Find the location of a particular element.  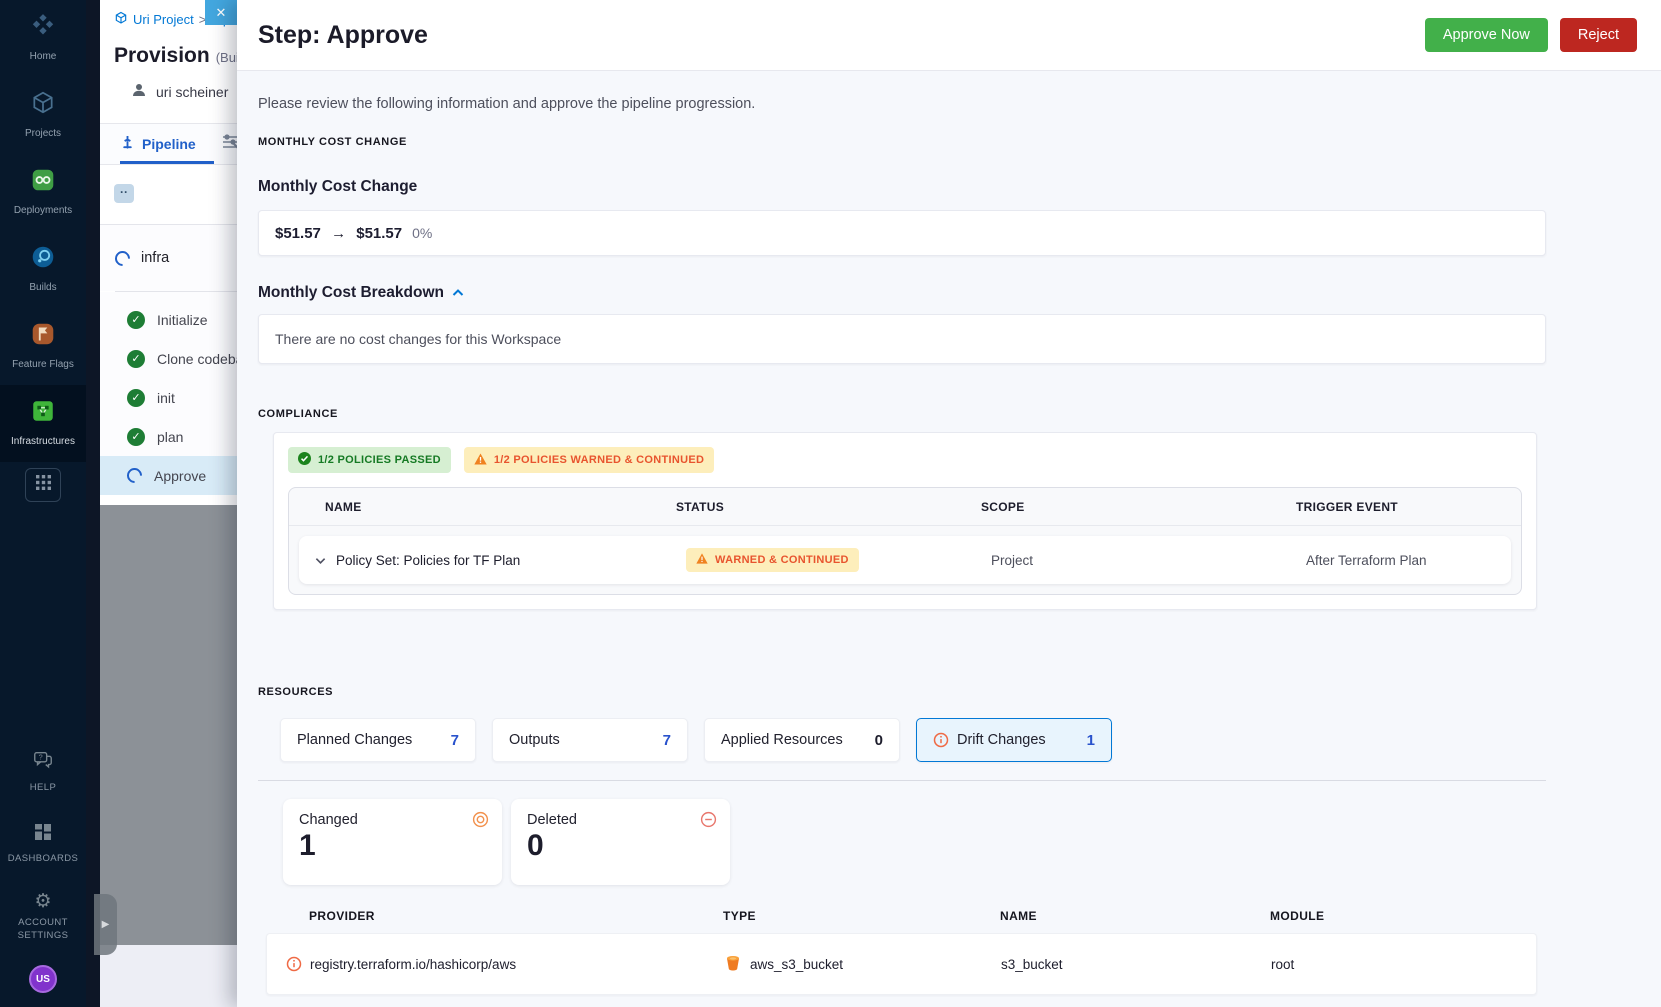

resource-provider: registry.terraform.io/hashicorp/aws is located at coordinates (413, 964).